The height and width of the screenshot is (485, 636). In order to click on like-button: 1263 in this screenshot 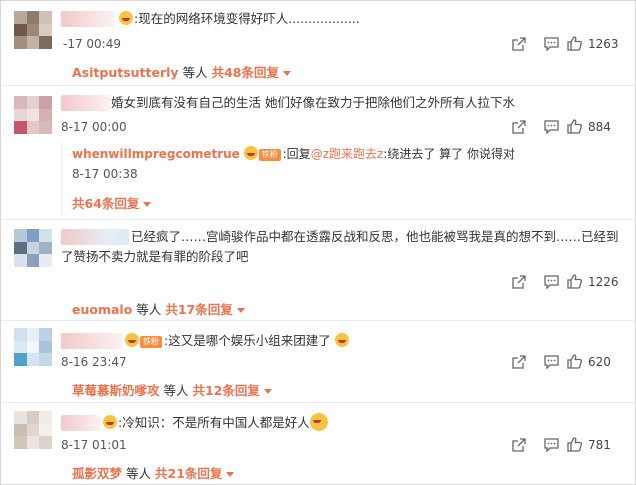, I will do `click(593, 43)`.